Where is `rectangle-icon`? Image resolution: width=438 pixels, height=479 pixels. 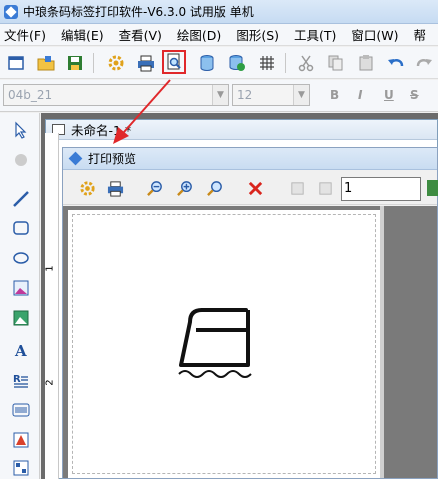 rectangle-icon is located at coordinates (21, 228).